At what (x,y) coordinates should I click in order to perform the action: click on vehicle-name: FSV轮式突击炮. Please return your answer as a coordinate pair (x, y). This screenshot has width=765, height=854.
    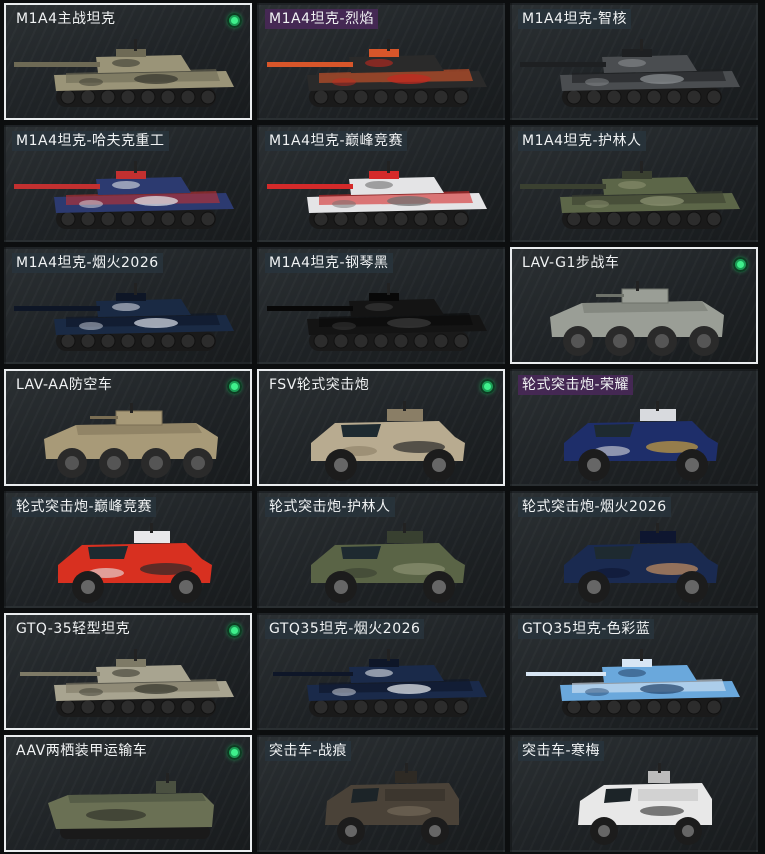
    Looking at the image, I should click on (319, 385).